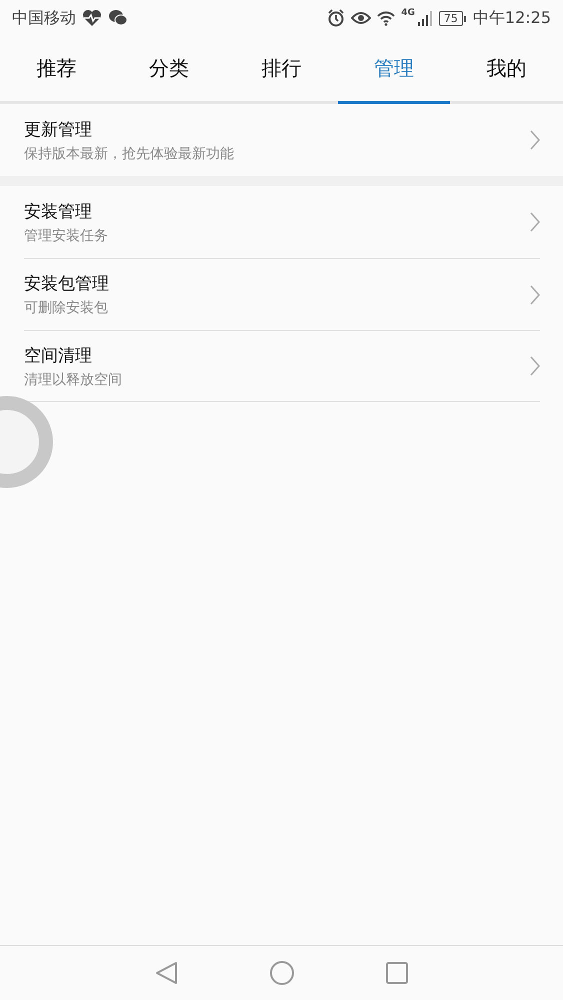 The image size is (563, 1000). What do you see at coordinates (506, 70) in the screenshot?
I see `tab: 我的` at bounding box center [506, 70].